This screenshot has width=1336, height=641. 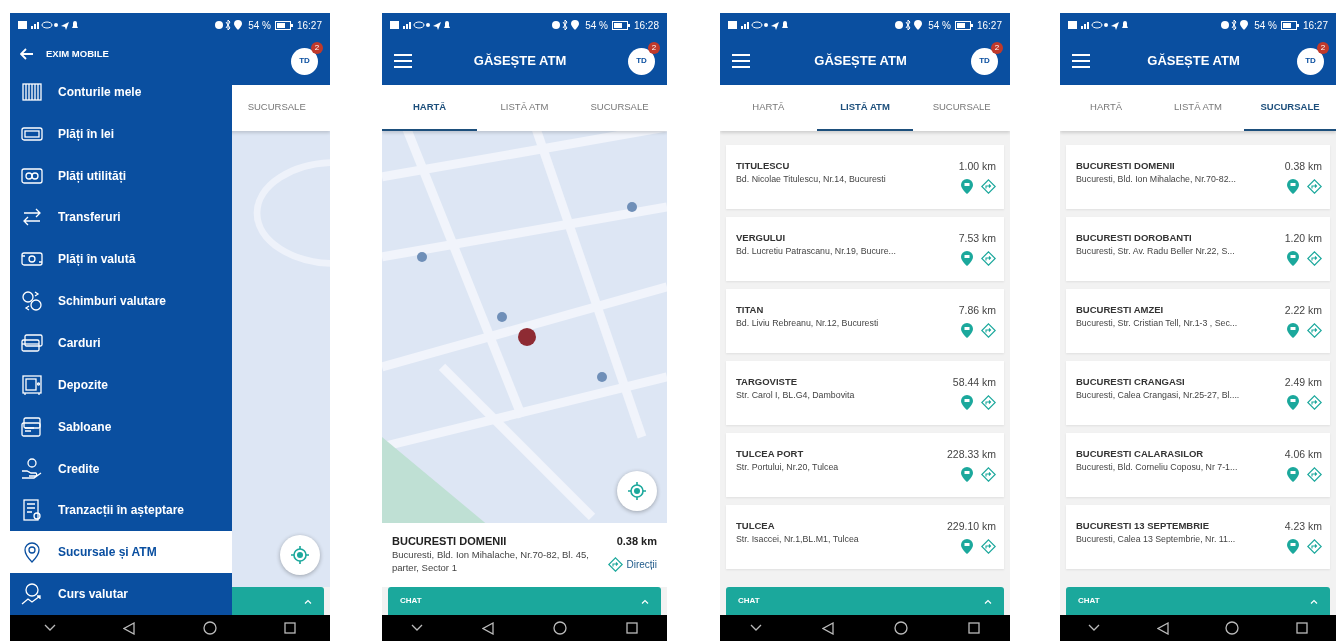 What do you see at coordinates (865, 393) in the screenshot?
I see `location-card: TARGOVISTE Str. Carol I, BL.G4, Dambovita 58.44 km` at bounding box center [865, 393].